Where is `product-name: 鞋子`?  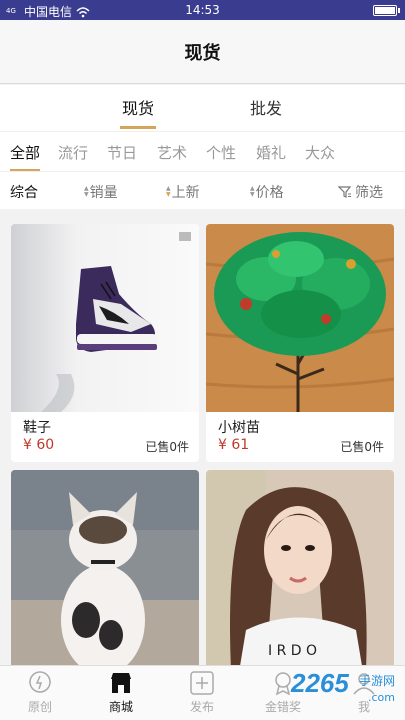
product-name: 鞋子 is located at coordinates (37, 428).